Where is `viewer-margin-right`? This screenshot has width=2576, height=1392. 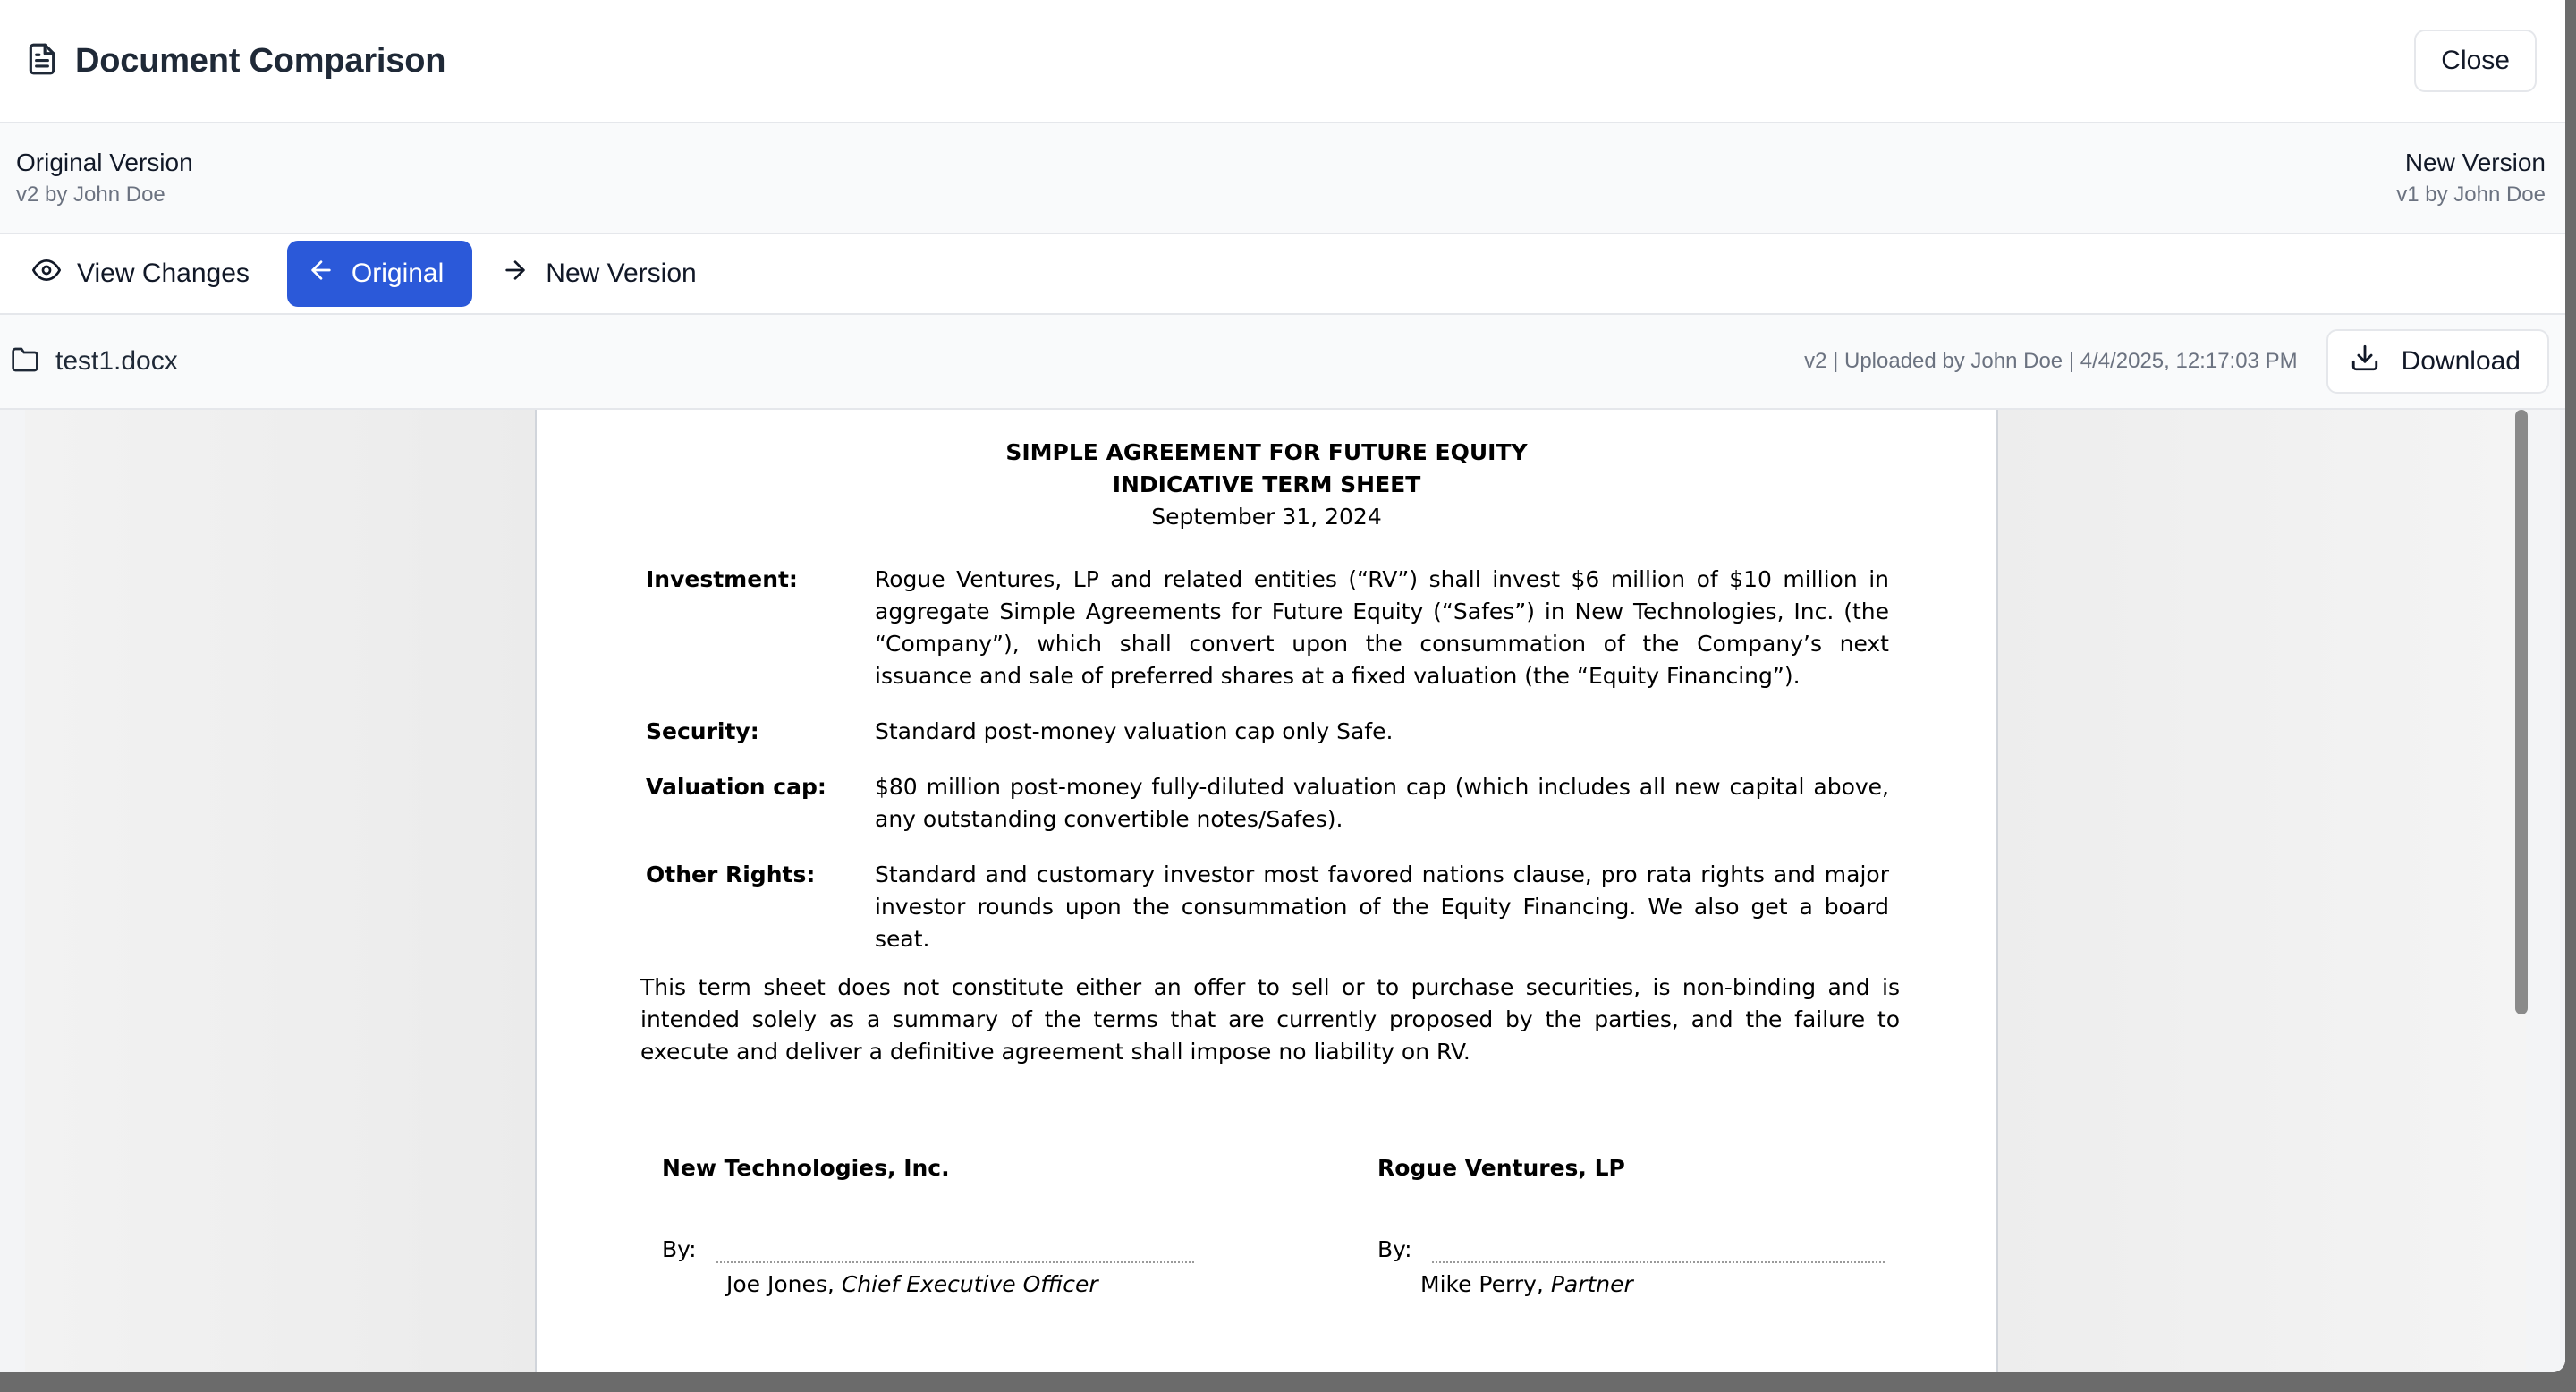 viewer-margin-right is located at coordinates (2262, 891).